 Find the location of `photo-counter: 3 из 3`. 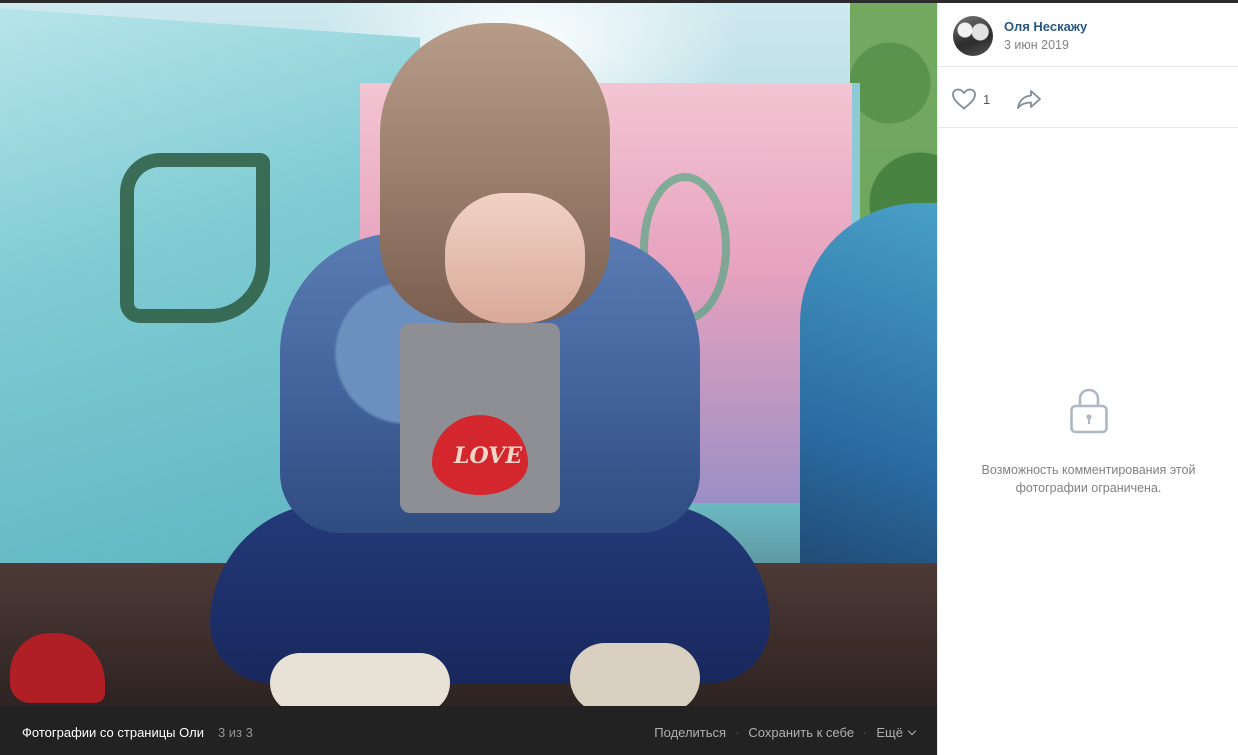

photo-counter: 3 из 3 is located at coordinates (235, 732).